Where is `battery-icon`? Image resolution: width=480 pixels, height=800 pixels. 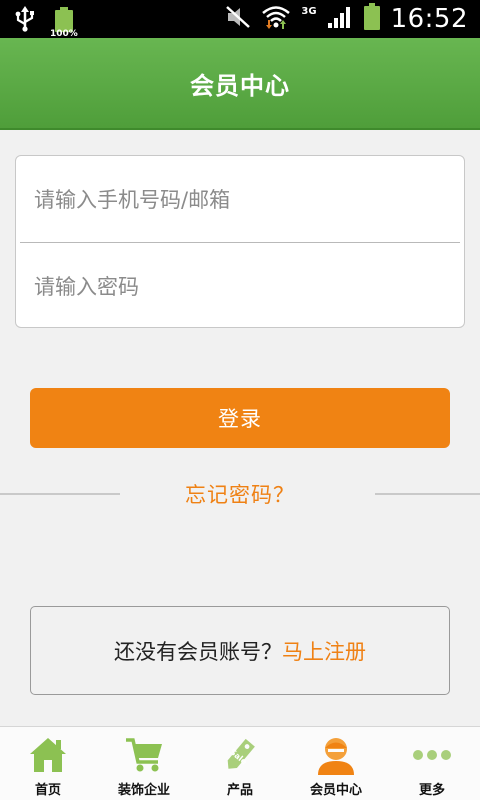 battery-icon is located at coordinates (372, 19).